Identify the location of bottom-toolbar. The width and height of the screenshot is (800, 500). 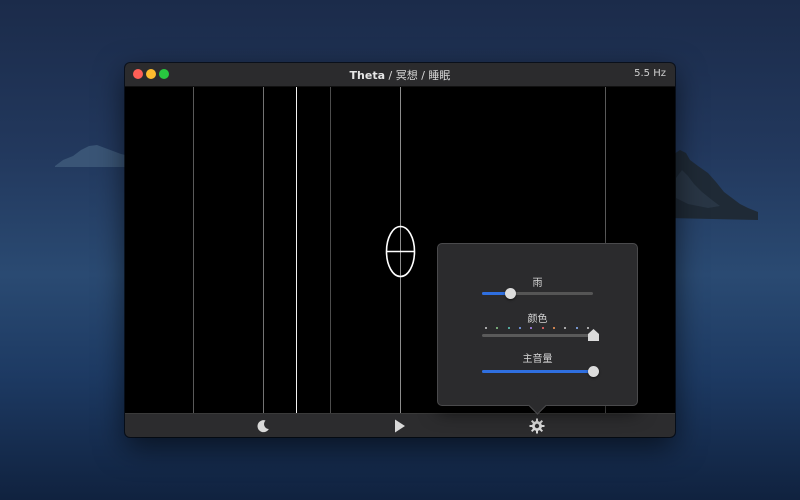
(400, 425).